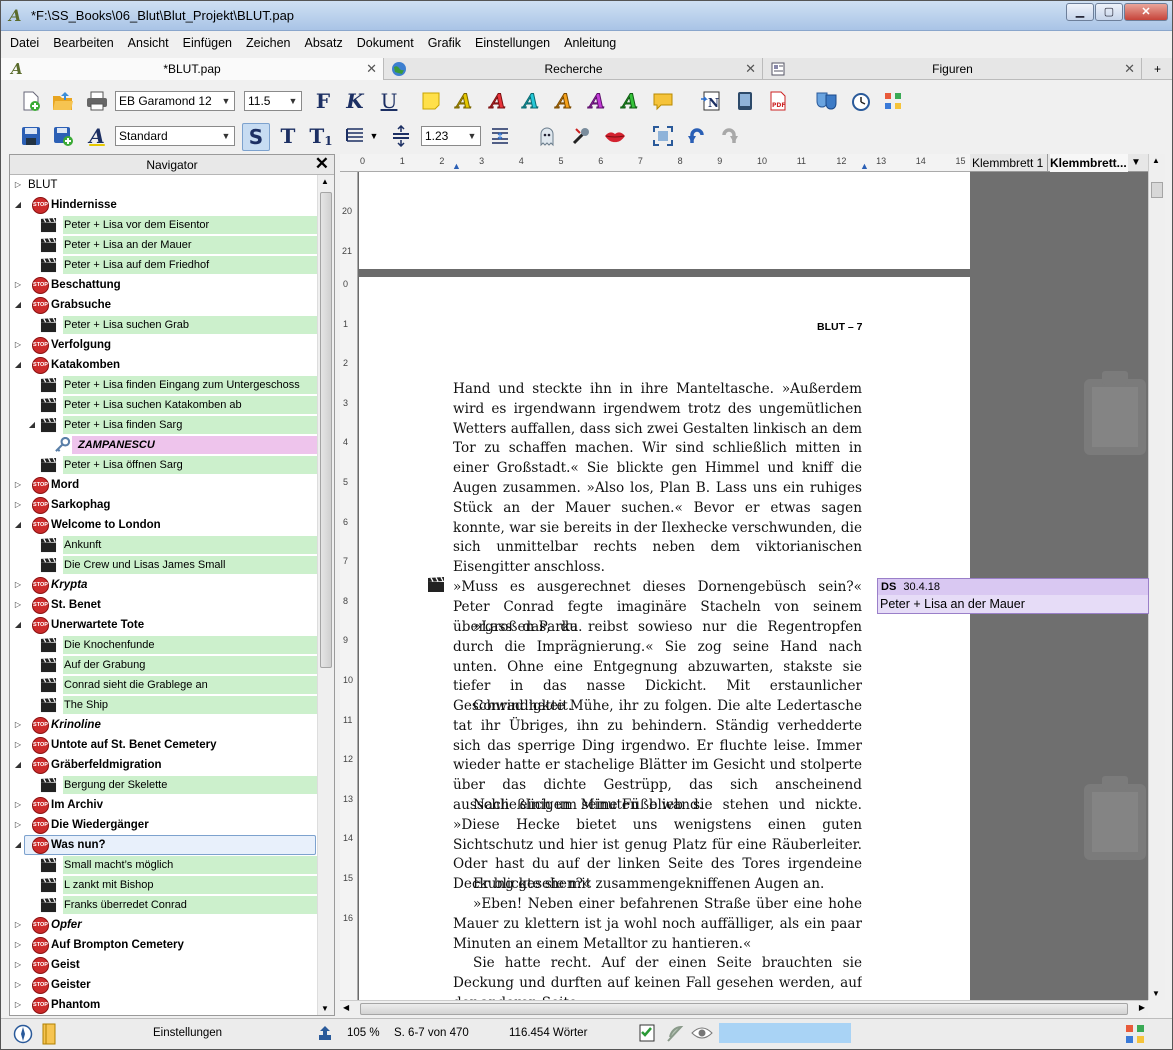 This screenshot has width=1173, height=1050. Describe the element at coordinates (893, 101) in the screenshot. I see `organizer-icon` at that location.